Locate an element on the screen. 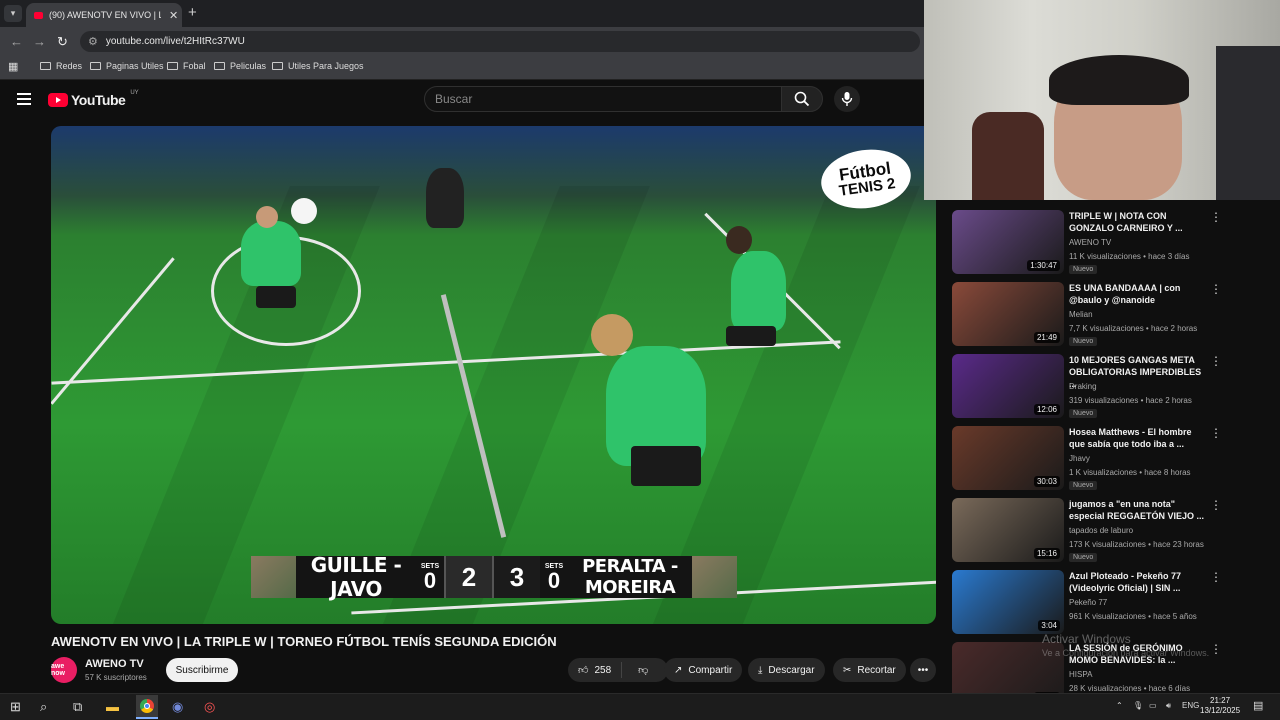 The width and height of the screenshot is (1280, 720). thumbs-down-icon: 👎︎ is located at coordinates (643, 670).